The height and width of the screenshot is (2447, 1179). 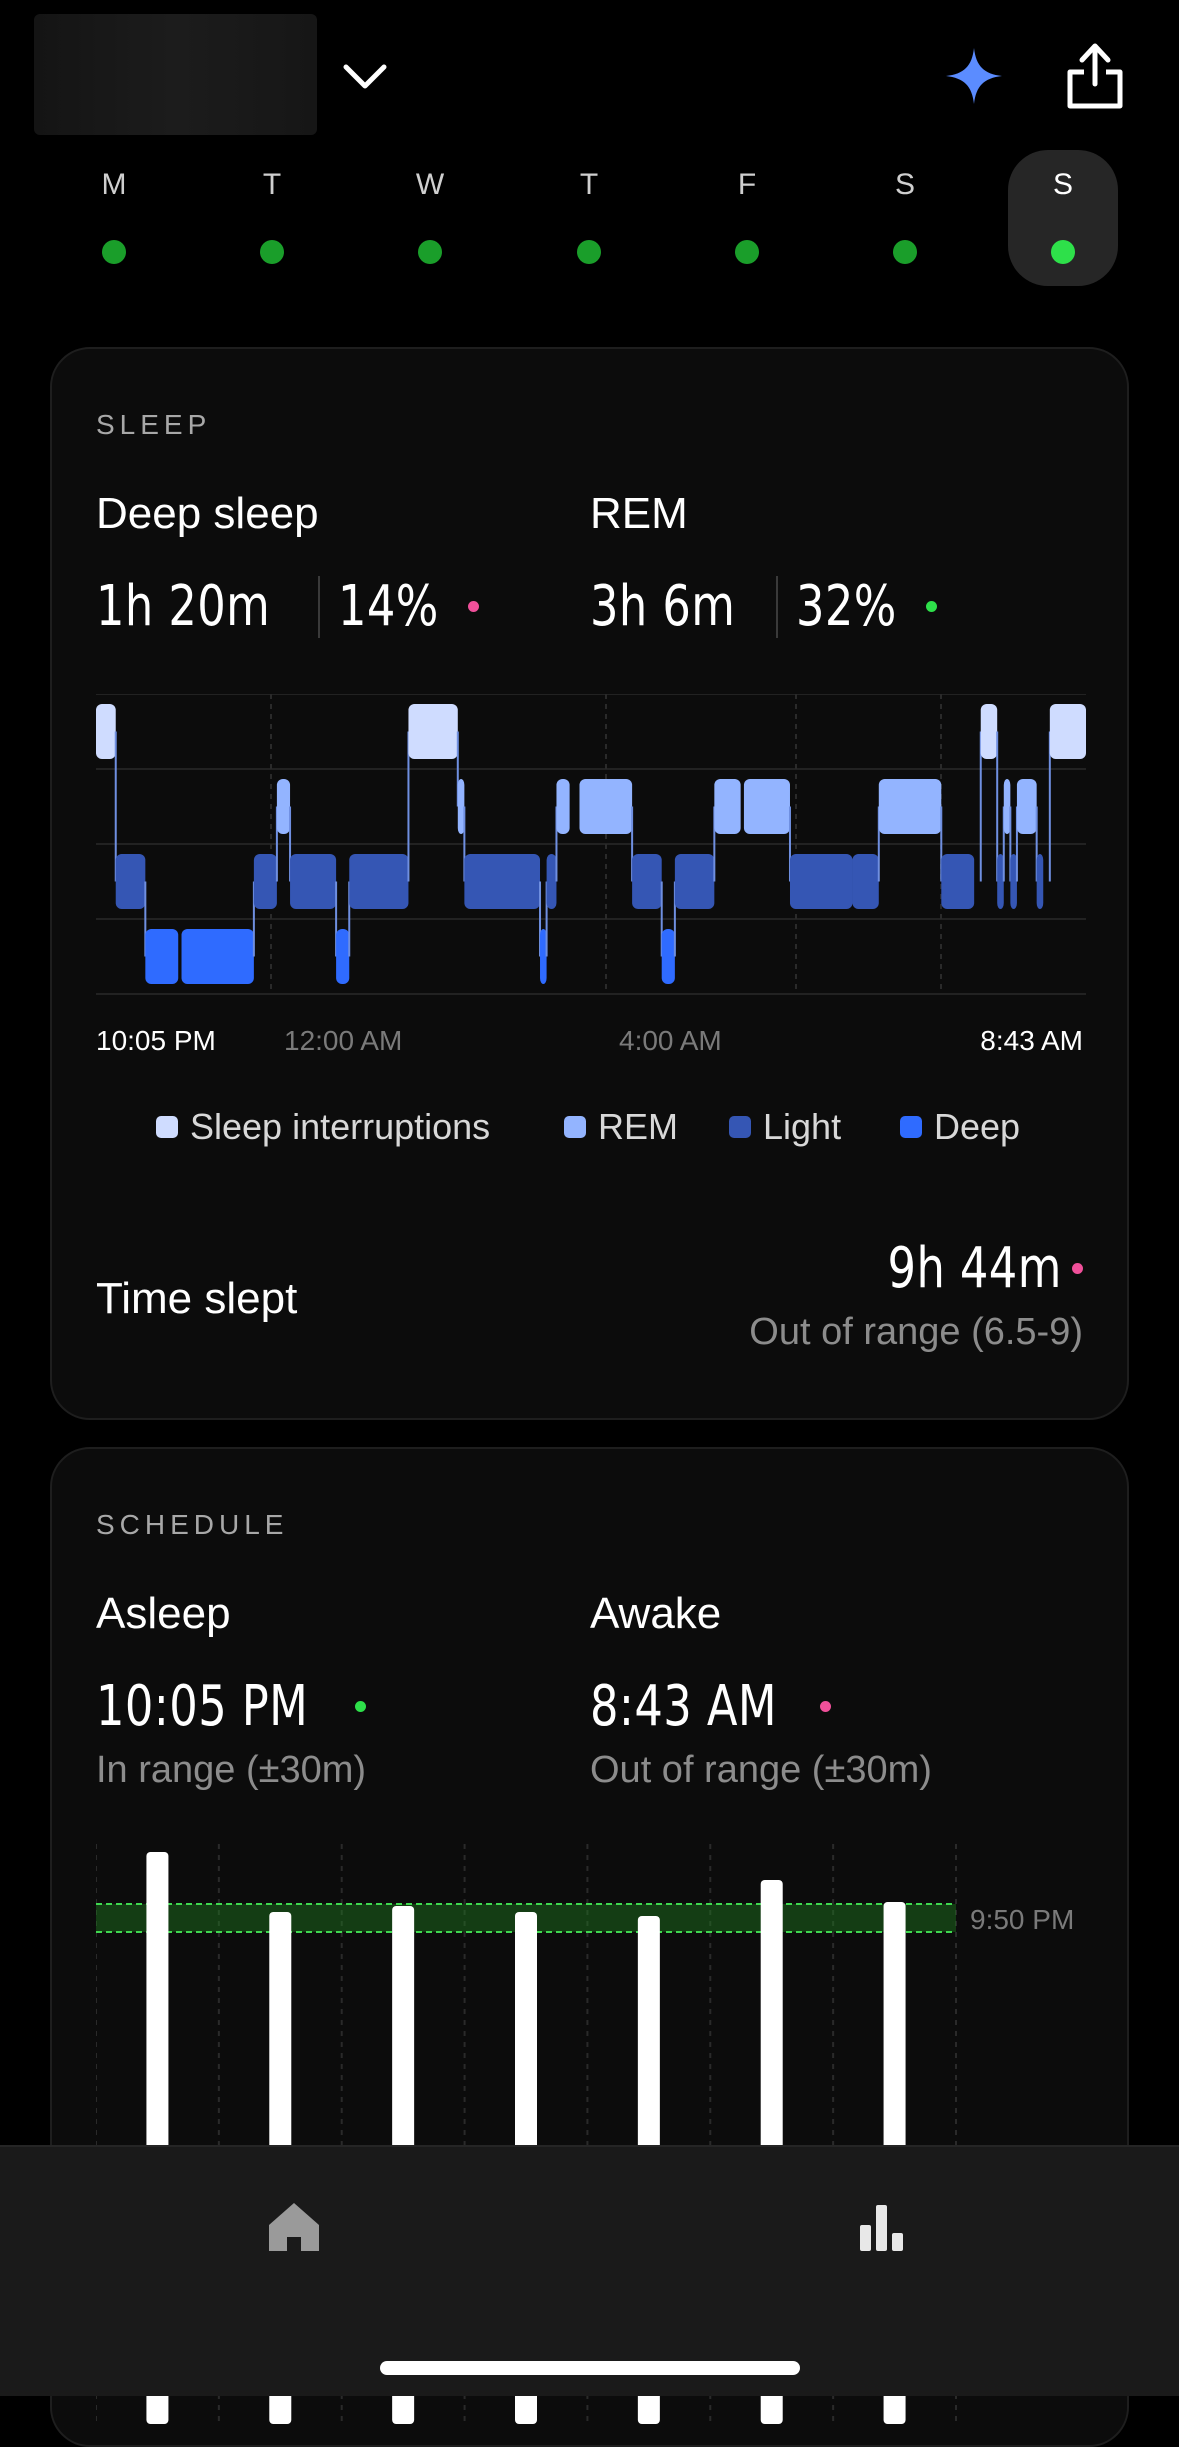 I want to click on reference-time-label: 9:50 PM, so click(x=1022, y=1919).